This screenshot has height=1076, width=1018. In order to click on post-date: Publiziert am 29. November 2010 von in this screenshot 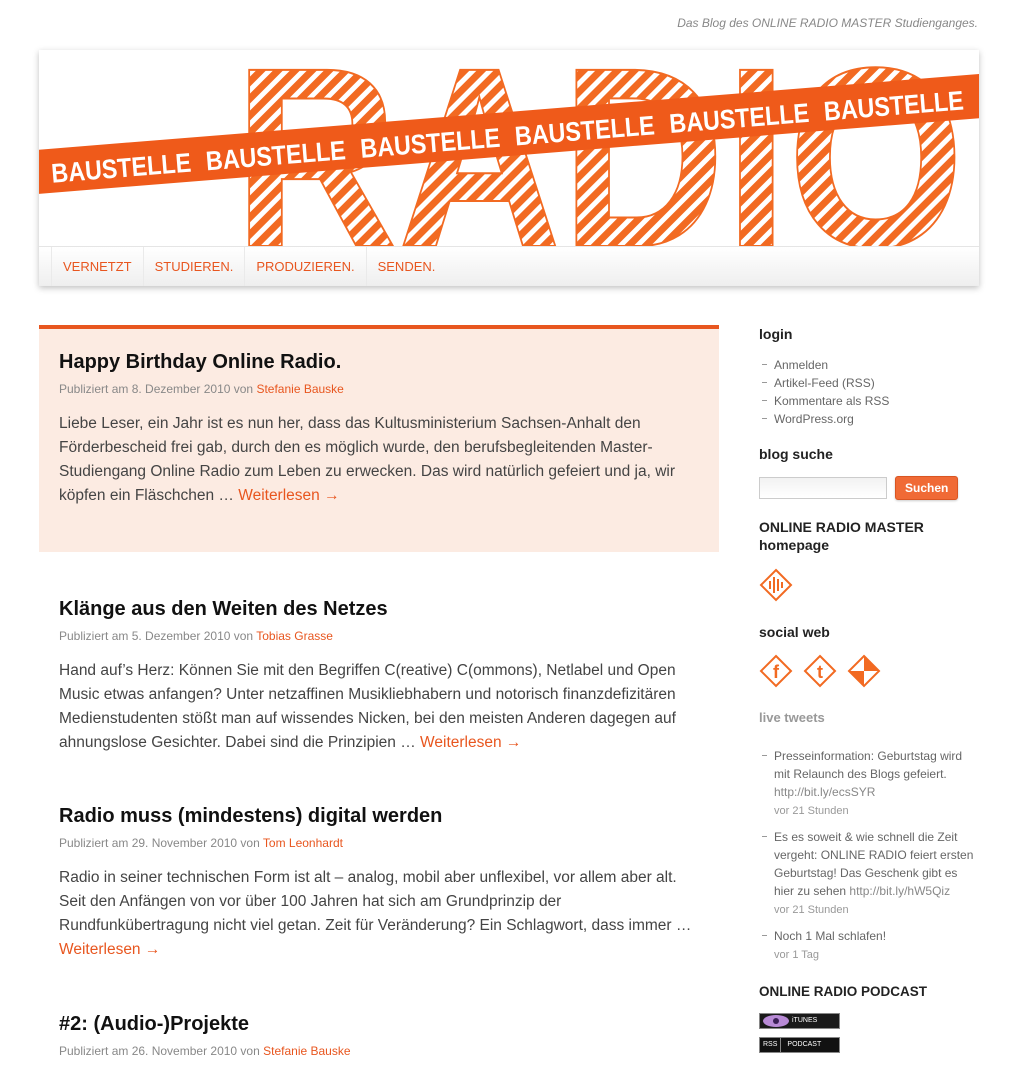, I will do `click(159, 843)`.